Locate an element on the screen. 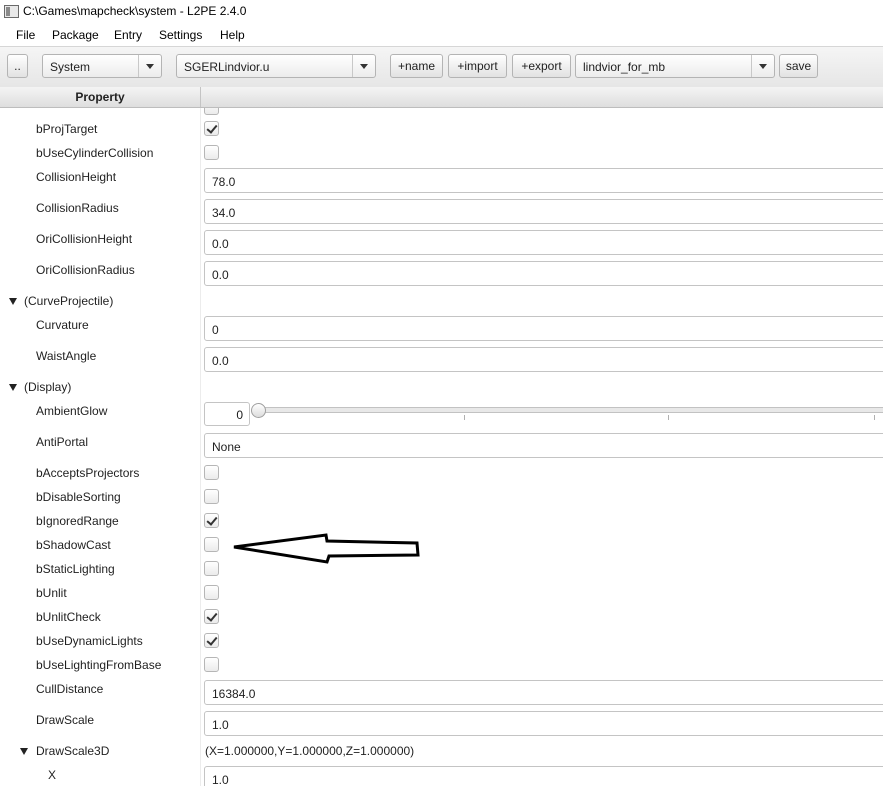 This screenshot has height=786, width=883. field-value: 34.0 is located at coordinates (224, 213).